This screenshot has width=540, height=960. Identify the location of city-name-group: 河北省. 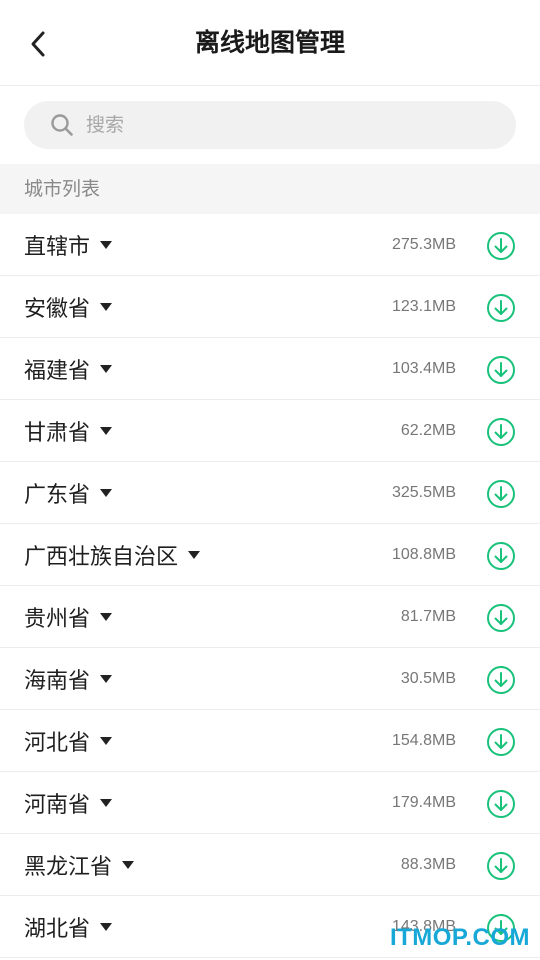
(68, 741).